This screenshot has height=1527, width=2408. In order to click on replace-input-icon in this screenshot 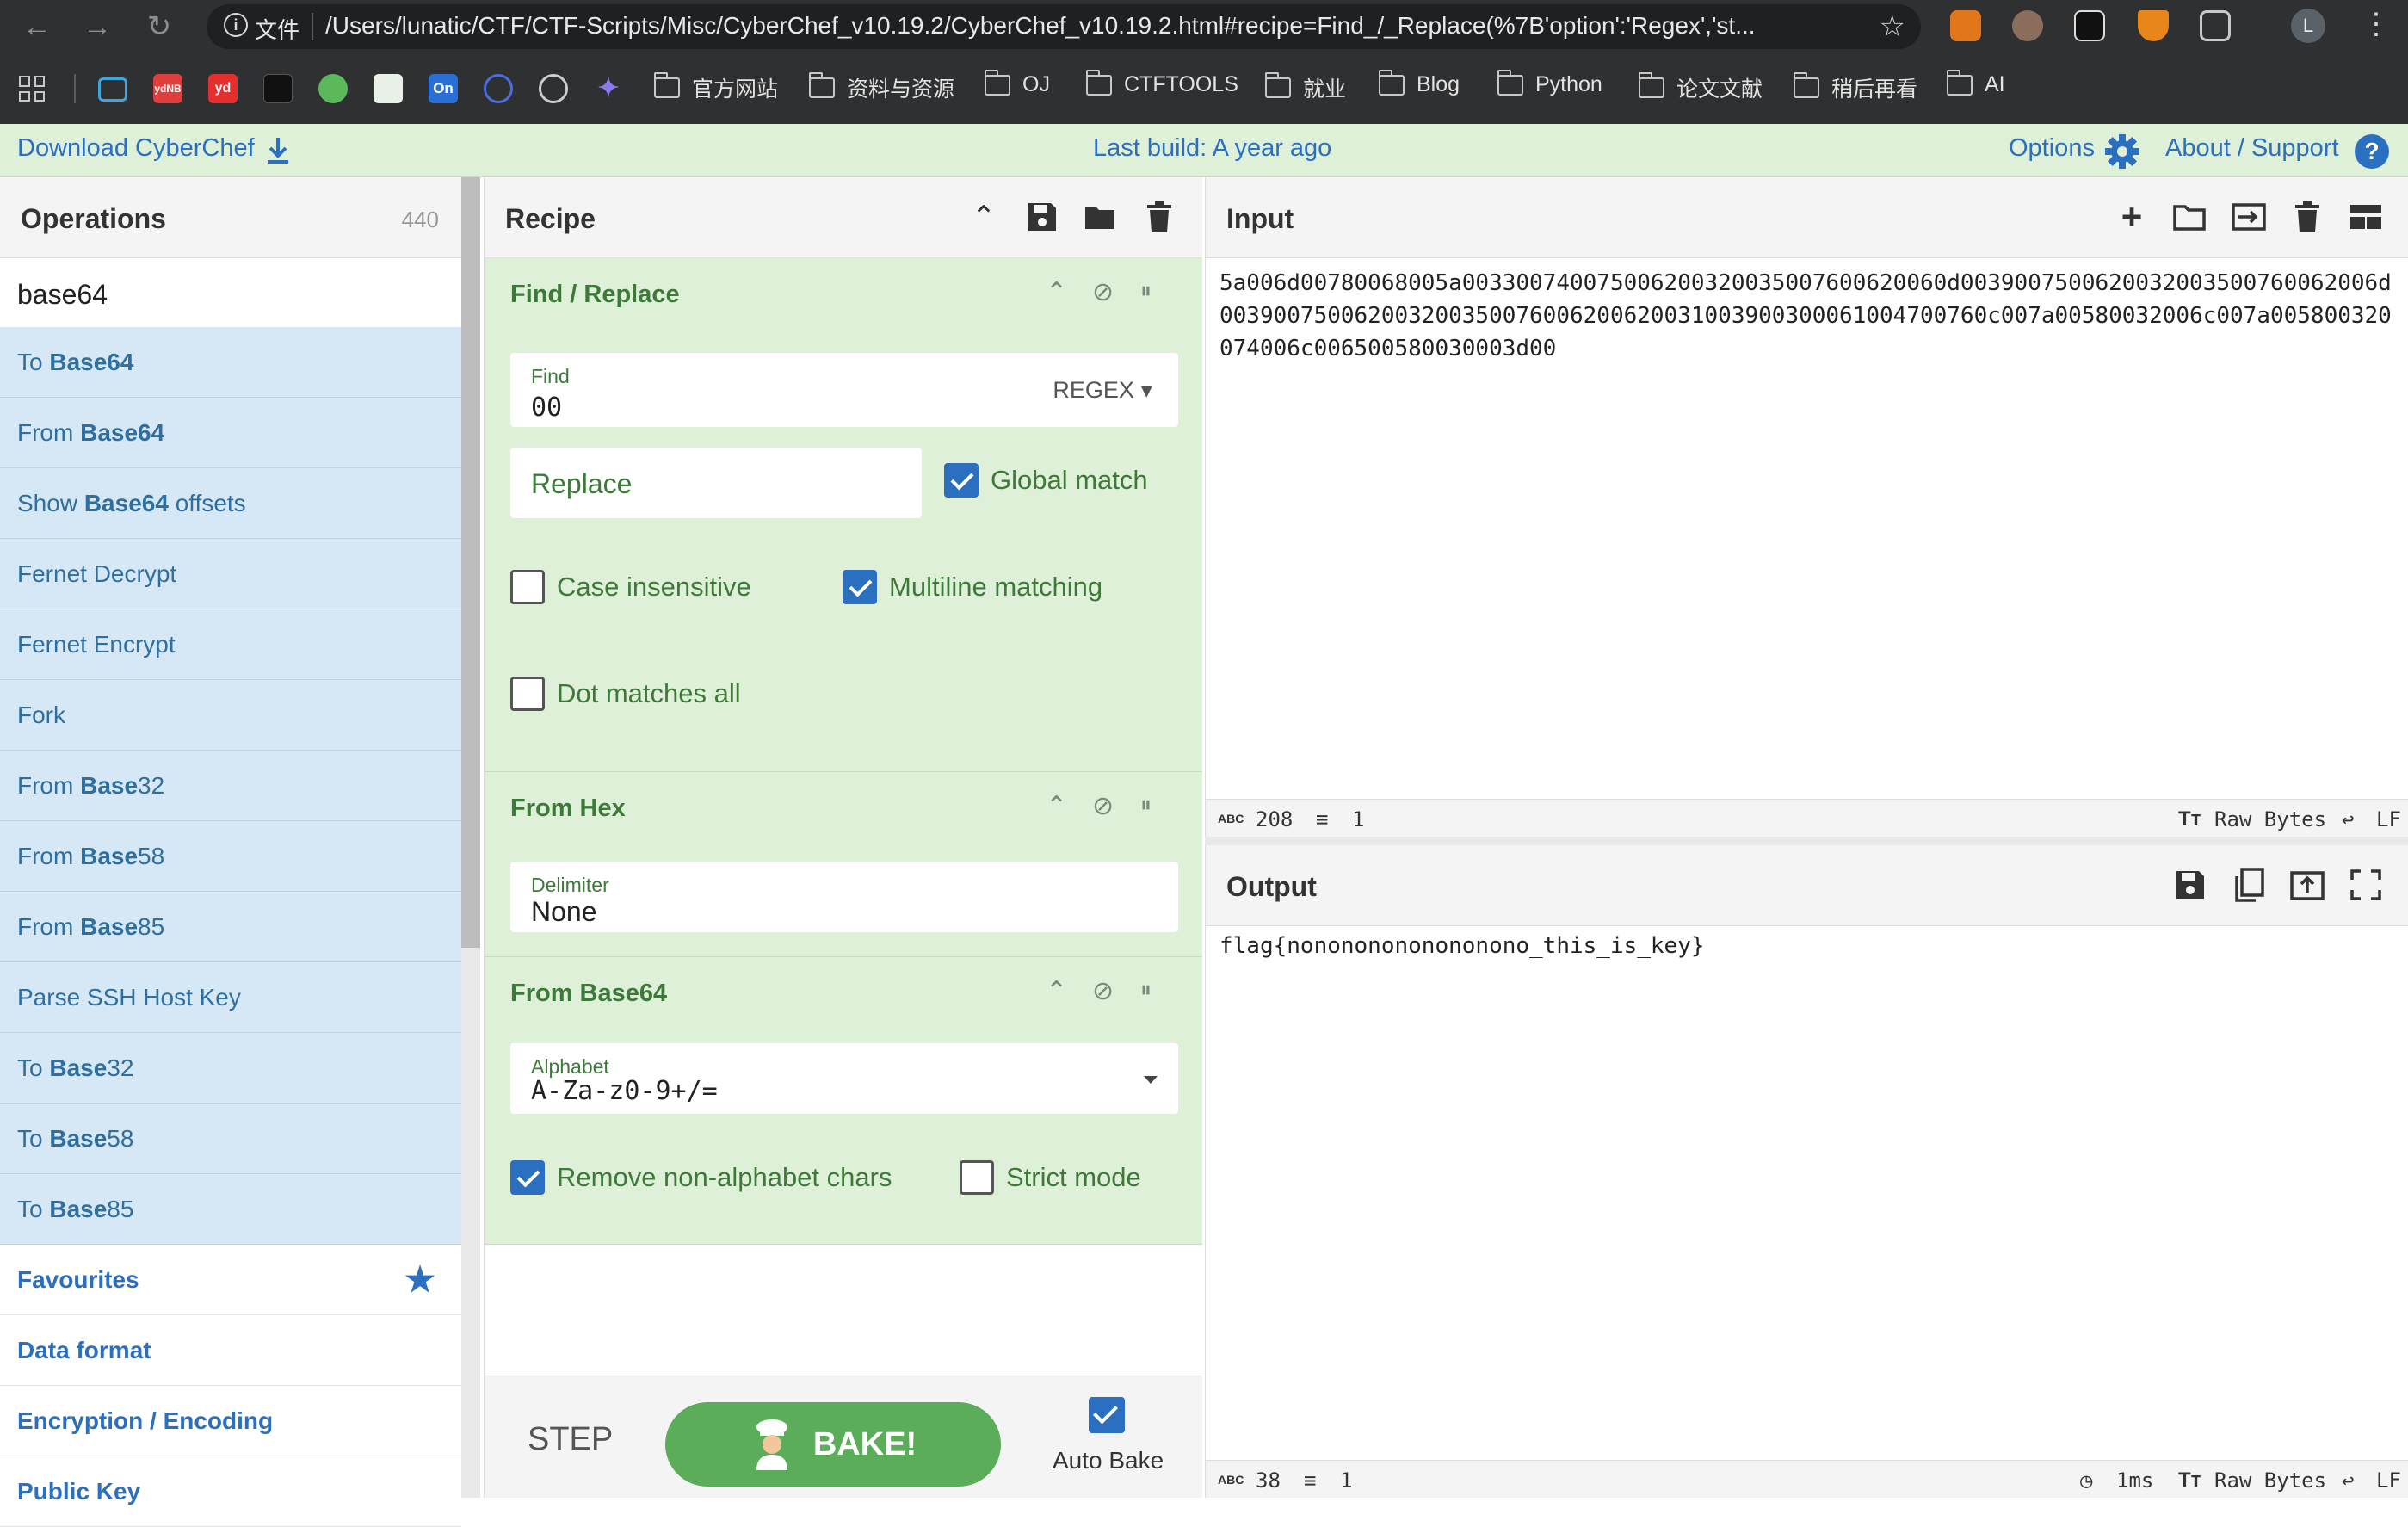, I will do `click(2307, 885)`.